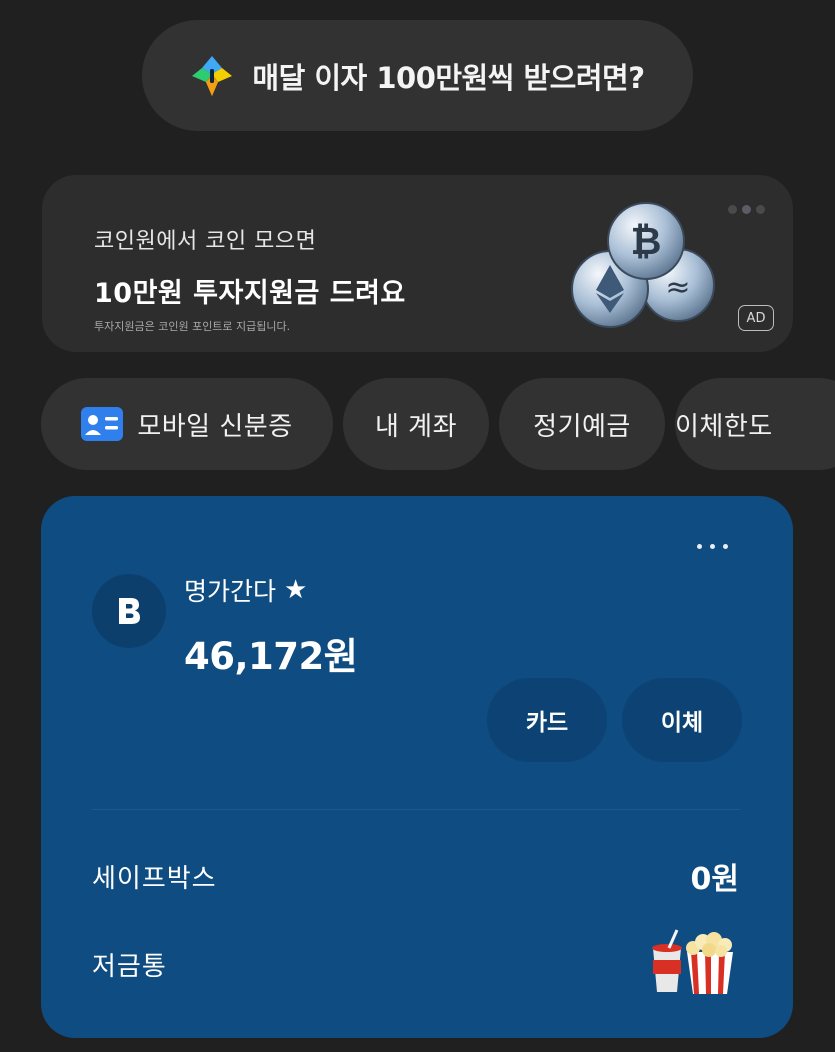  I want to click on piggybank-label: 저금통, so click(129, 964).